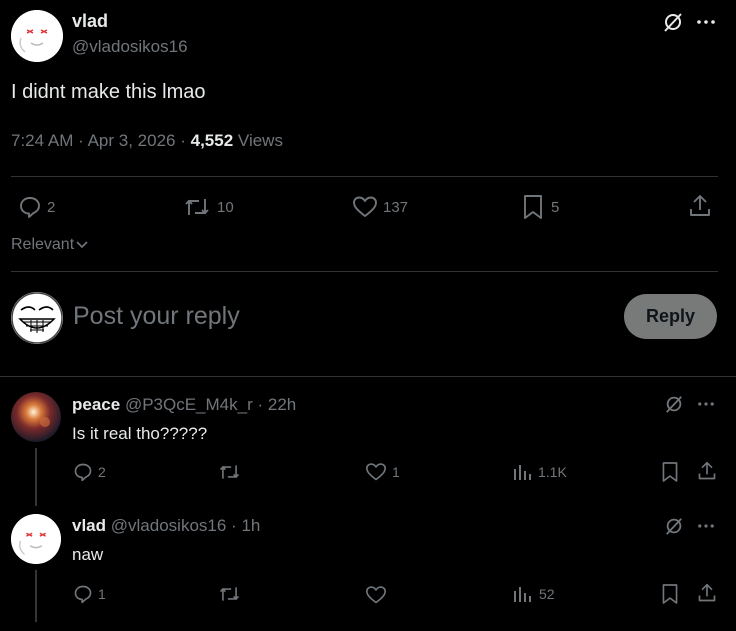  I want to click on author-avatar, so click(37, 36).